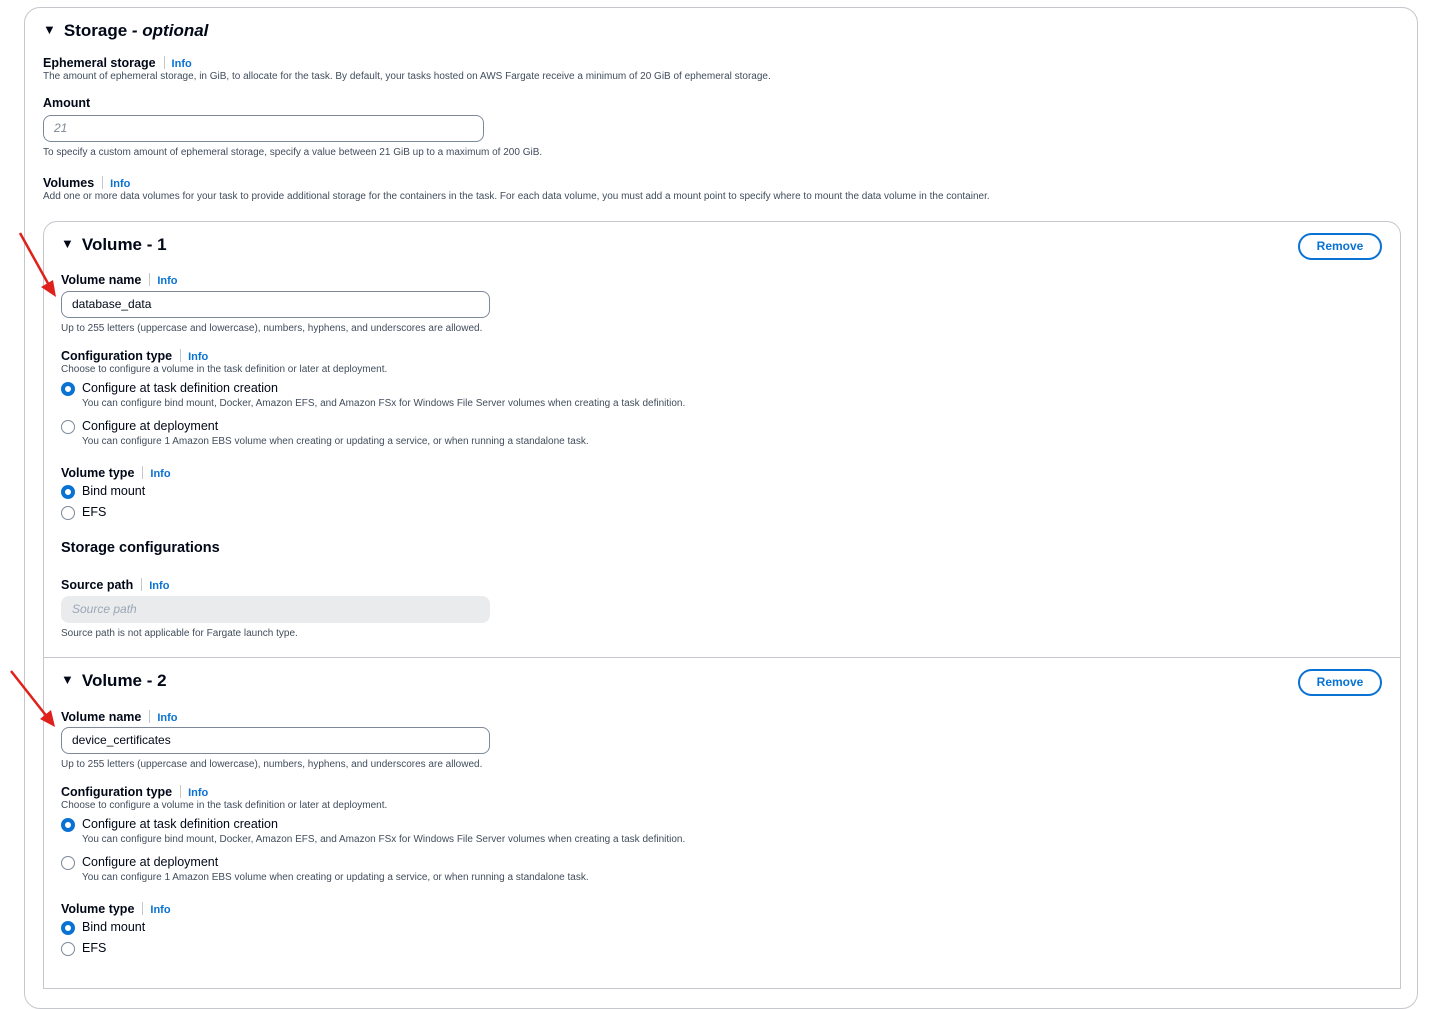 The image size is (1440, 1009). I want to click on volume-1-title: Volume - 1, so click(124, 244).